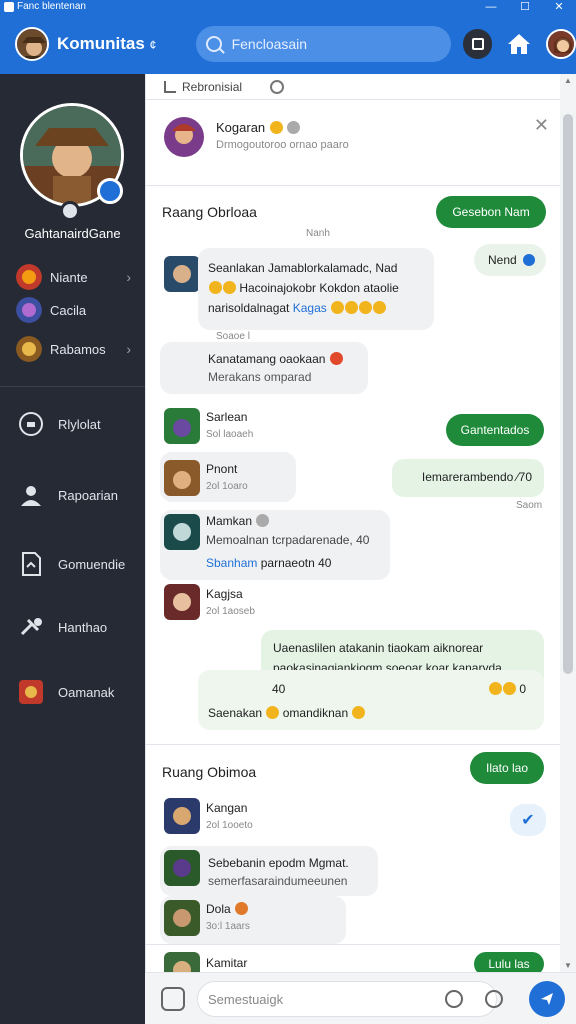 Image resolution: width=576 pixels, height=1024 pixels. Describe the element at coordinates (507, 768) in the screenshot. I see `action-pill: Ilato lao` at that location.